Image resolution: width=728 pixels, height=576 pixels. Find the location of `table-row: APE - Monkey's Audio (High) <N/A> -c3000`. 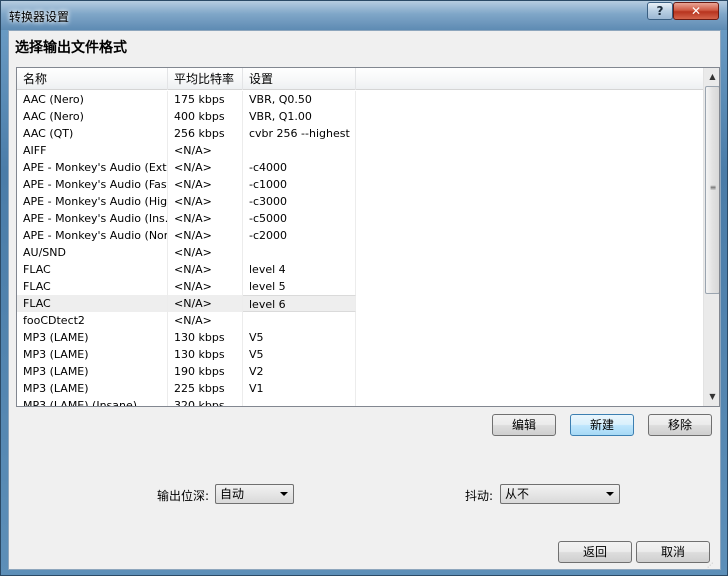

table-row: APE - Monkey's Audio (High) <N/A> -c3000 is located at coordinates (360, 201).